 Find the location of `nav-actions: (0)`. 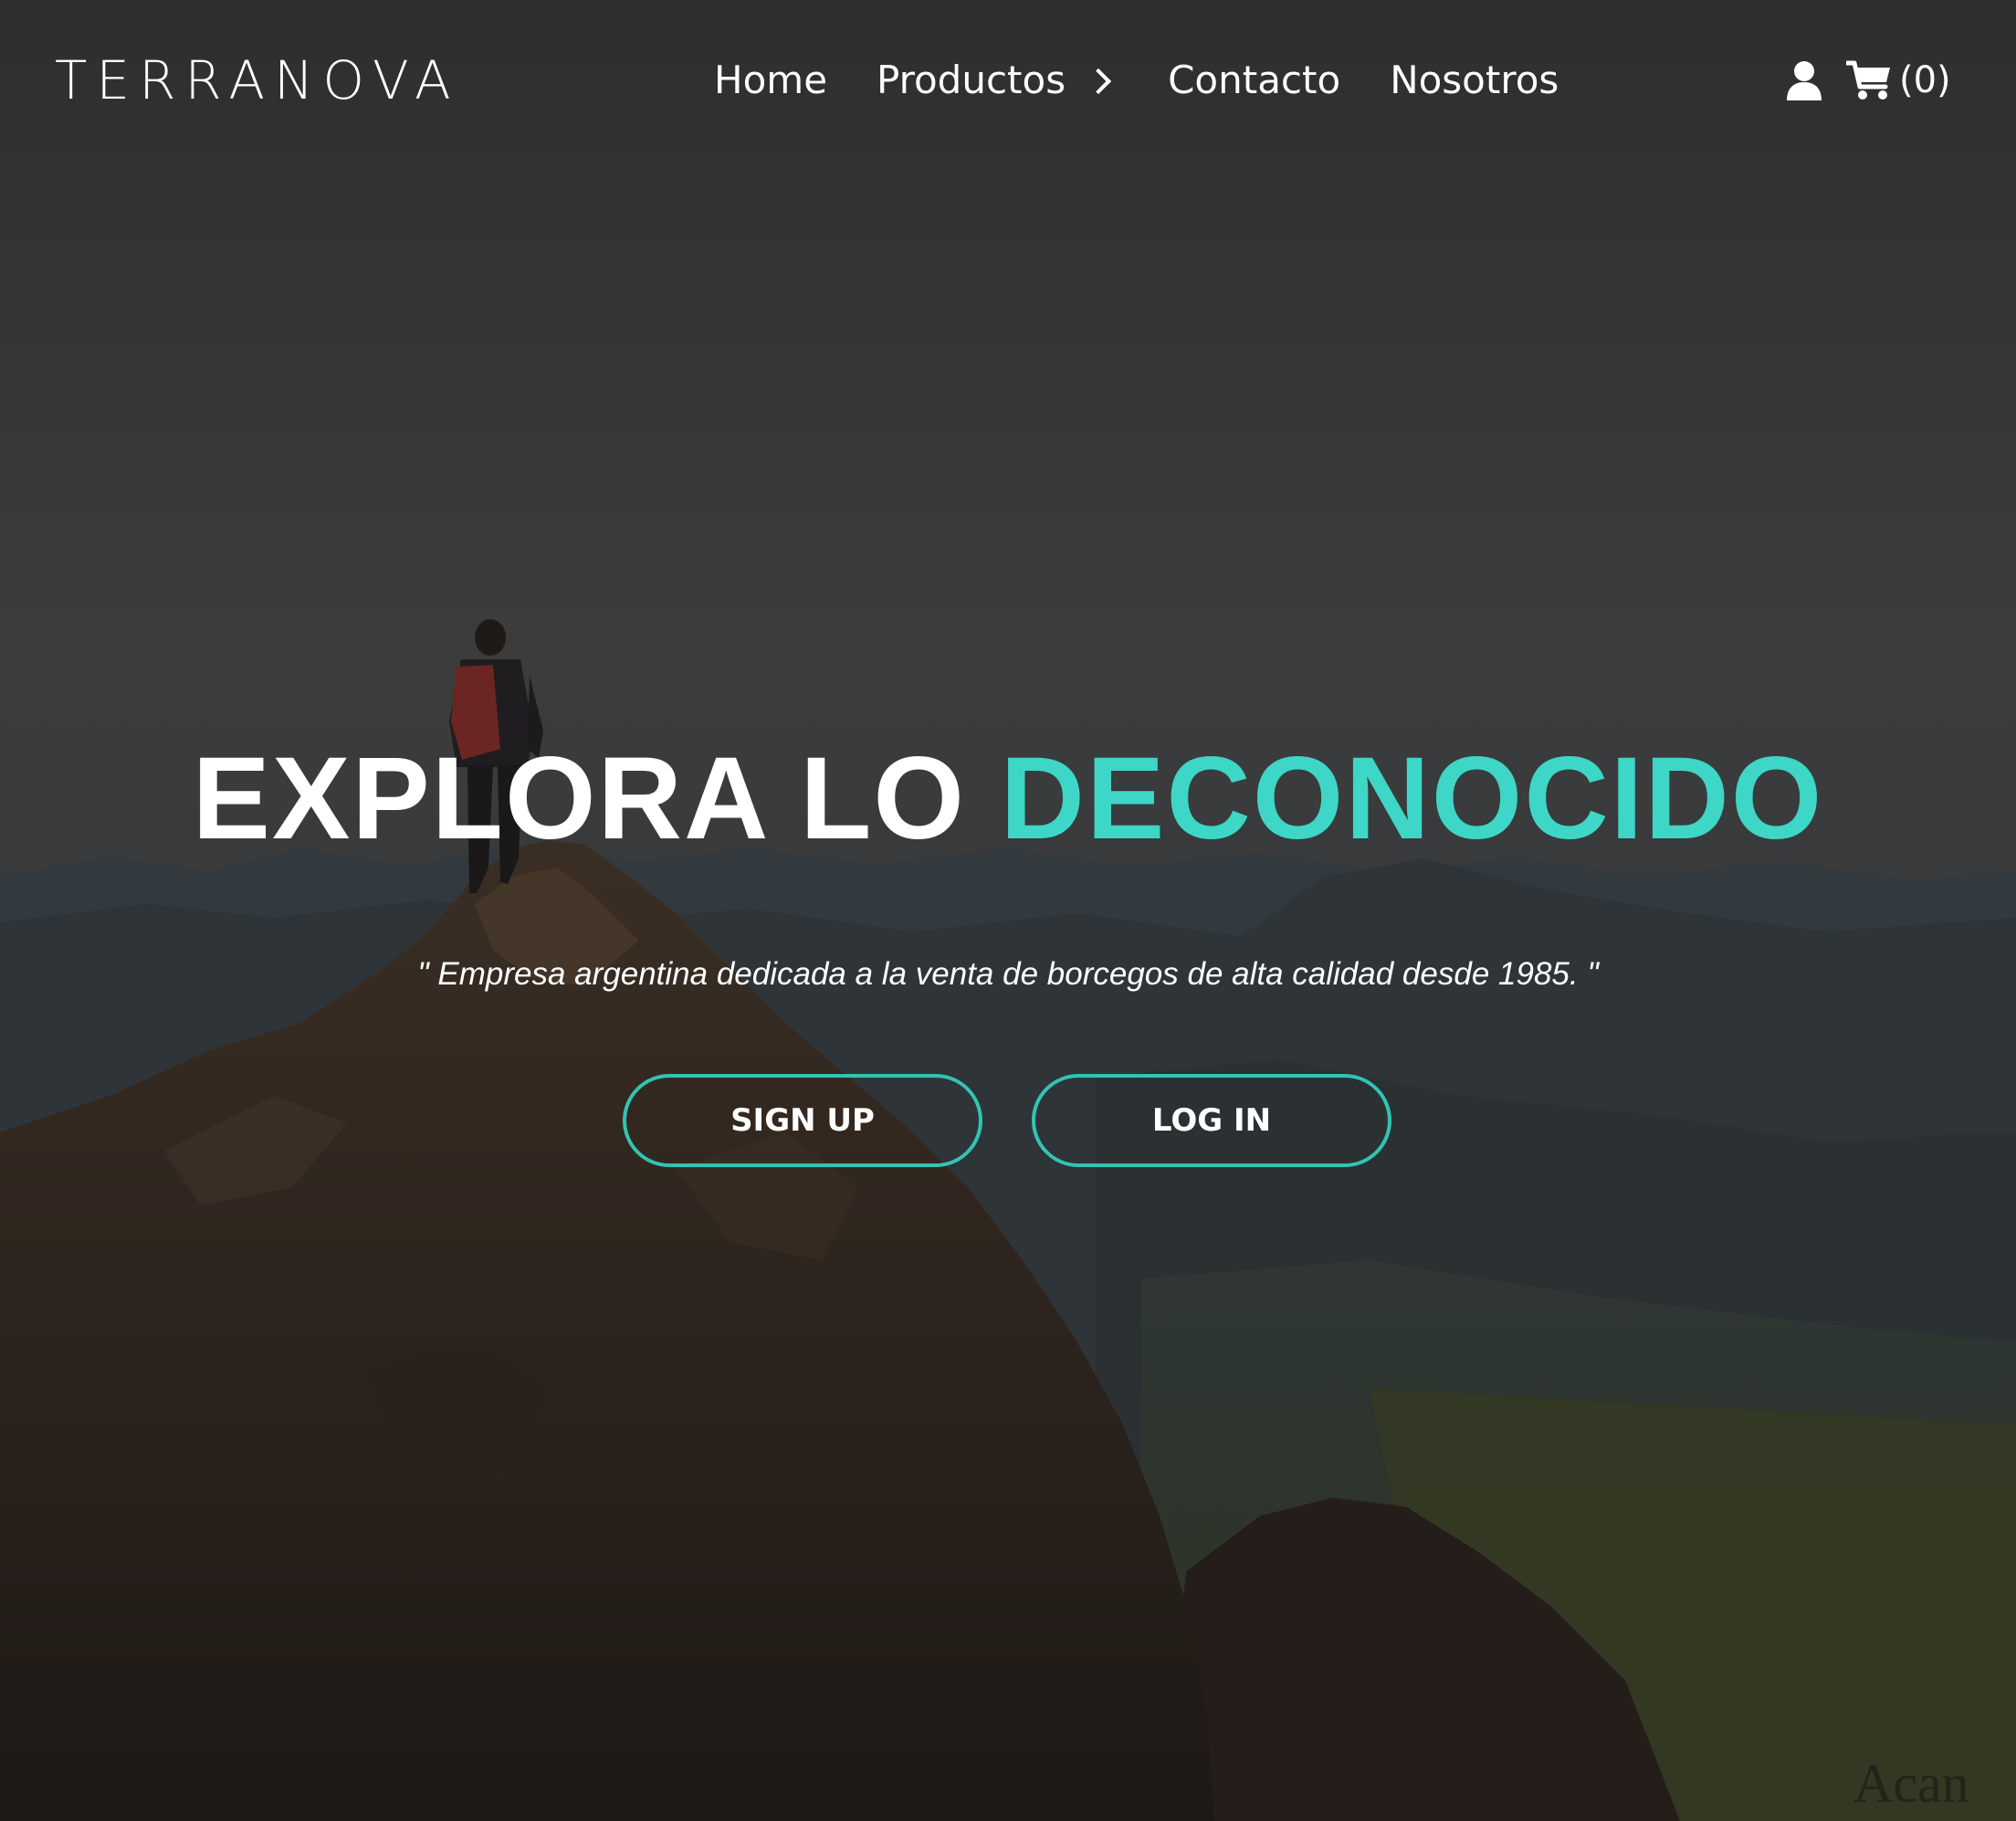

nav-actions: (0) is located at coordinates (1868, 80).